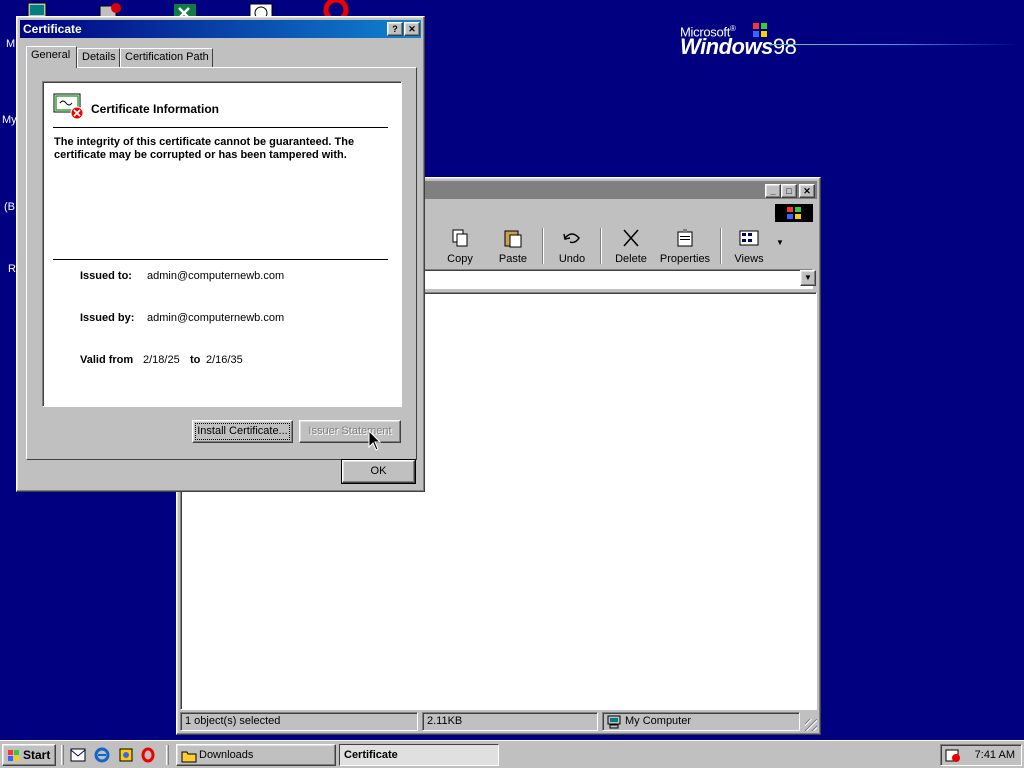  Describe the element at coordinates (195, 360) in the screenshot. I see `valid-to-label: to` at that location.